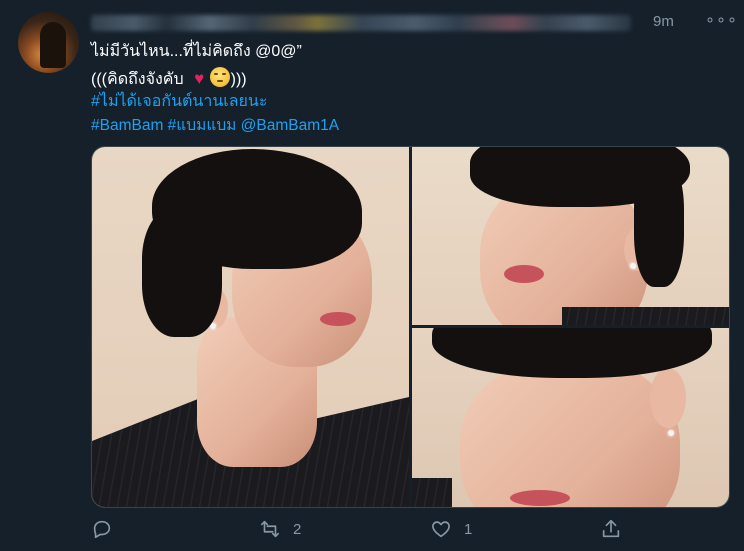 This screenshot has width=744, height=551. What do you see at coordinates (668, 398) in the screenshot?
I see `ear` at bounding box center [668, 398].